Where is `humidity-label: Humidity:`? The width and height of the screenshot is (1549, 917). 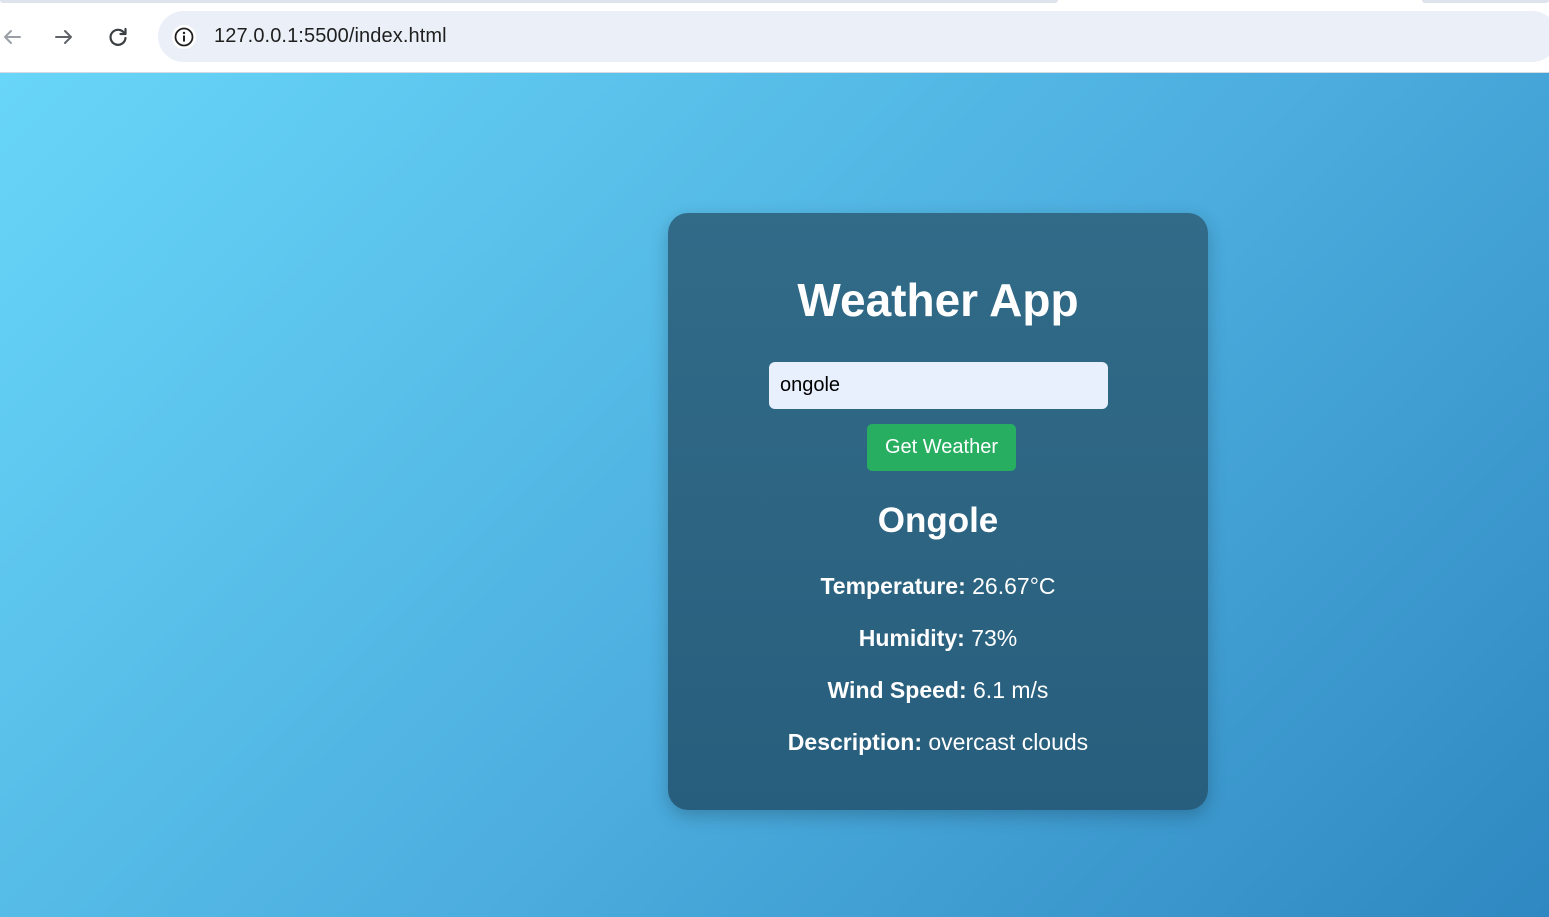
humidity-label: Humidity: is located at coordinates (911, 638).